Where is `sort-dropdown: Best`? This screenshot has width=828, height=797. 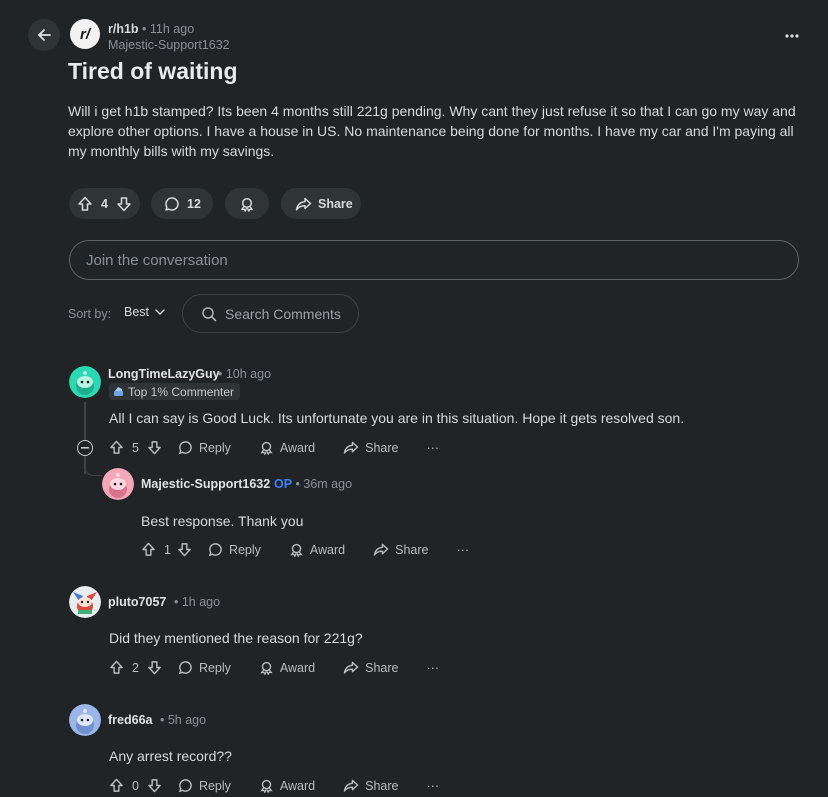 sort-dropdown: Best is located at coordinates (144, 312).